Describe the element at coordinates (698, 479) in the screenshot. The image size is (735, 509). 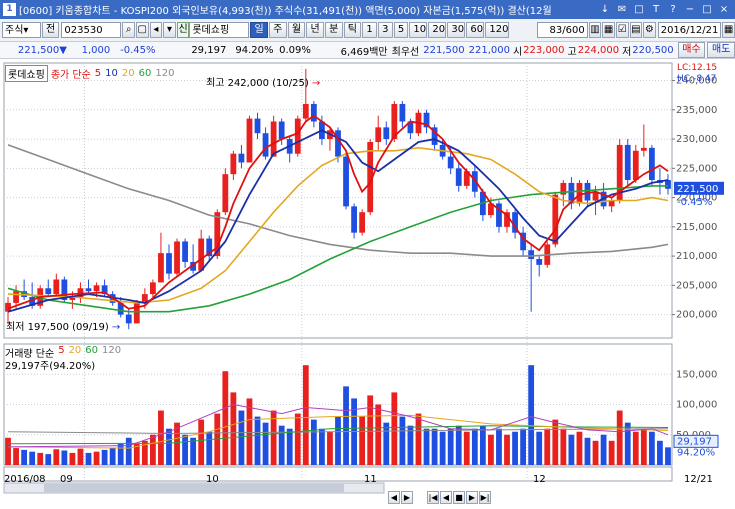
I see `date-label-current: 12/21` at that location.